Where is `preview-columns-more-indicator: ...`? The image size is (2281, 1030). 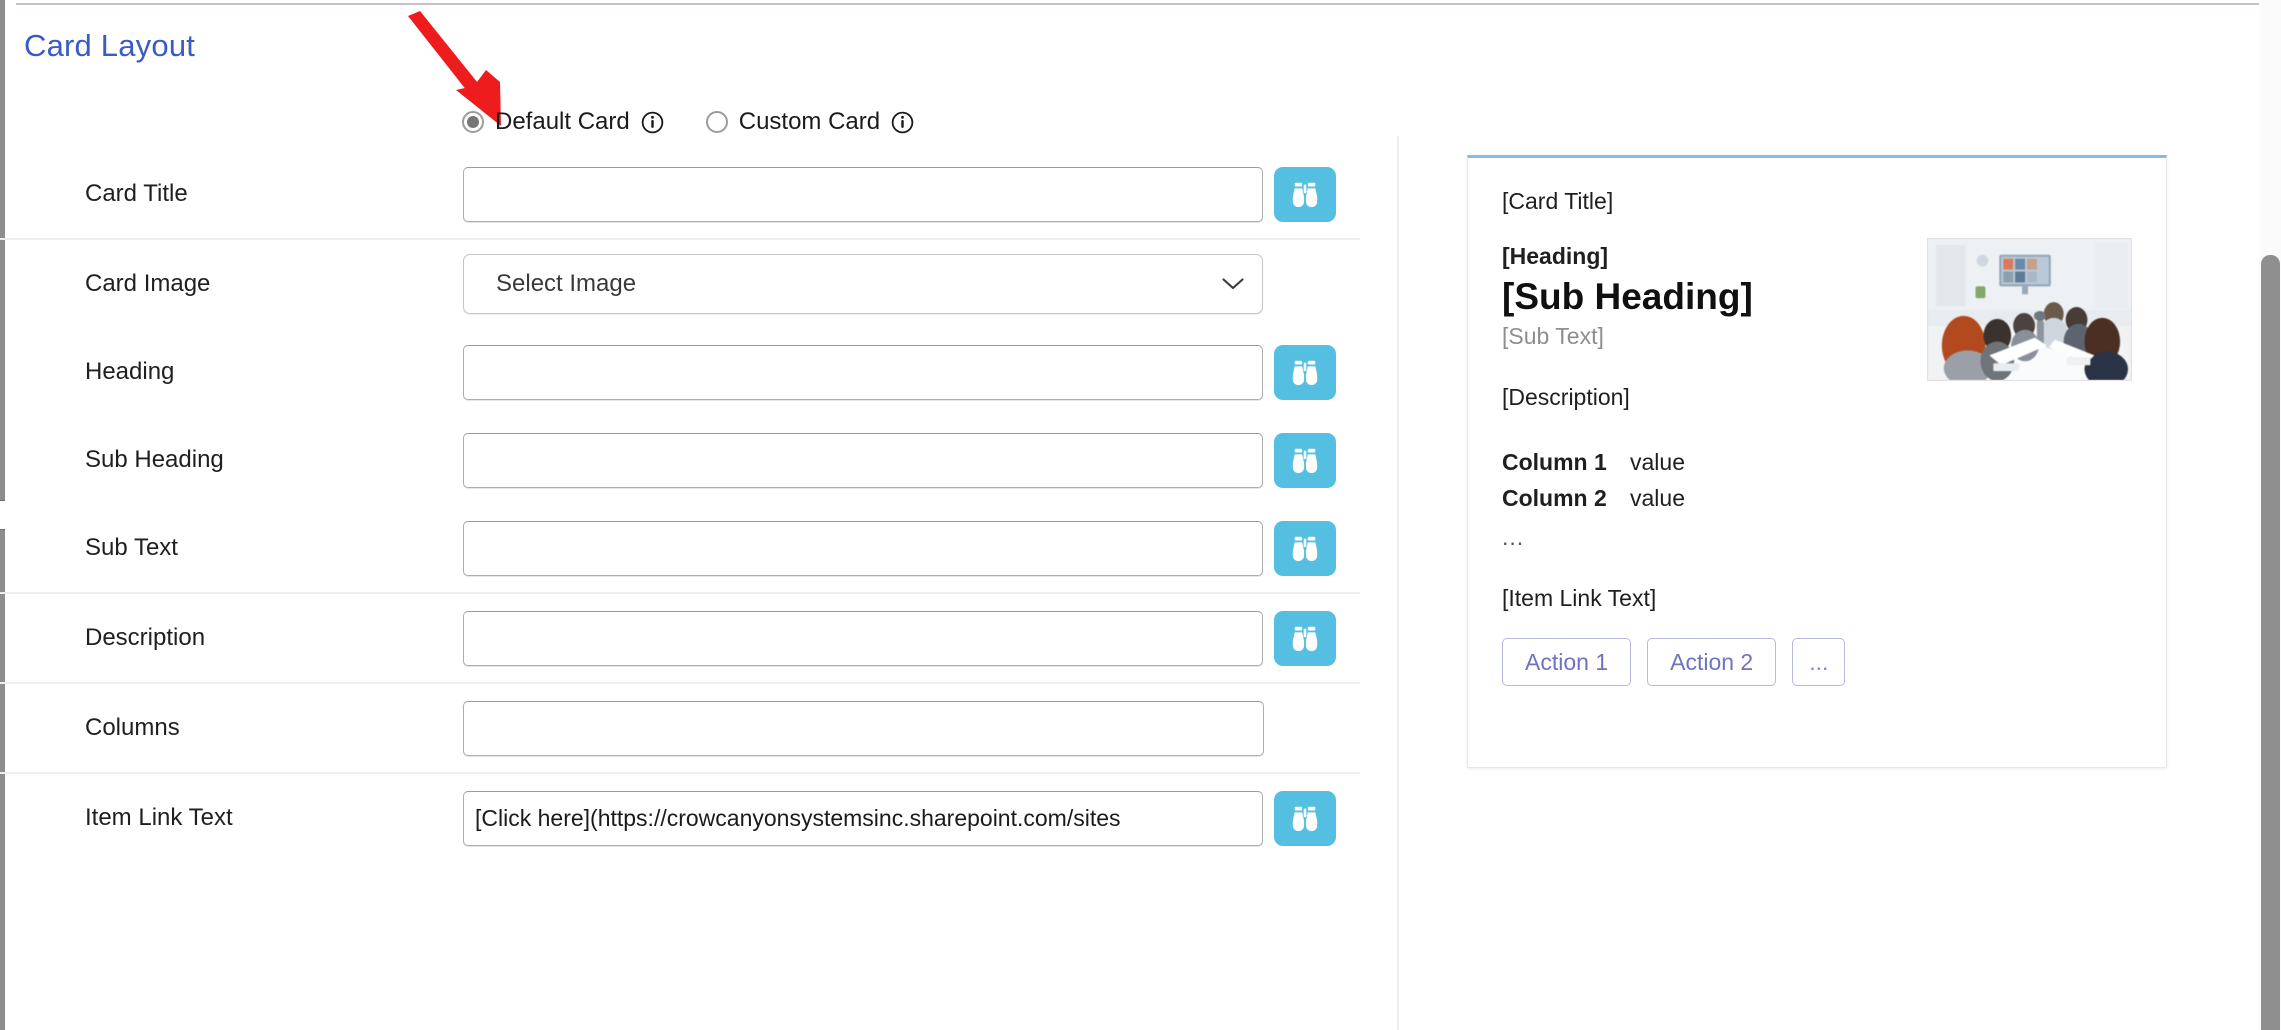
preview-columns-more-indicator: ... is located at coordinates (1513, 537).